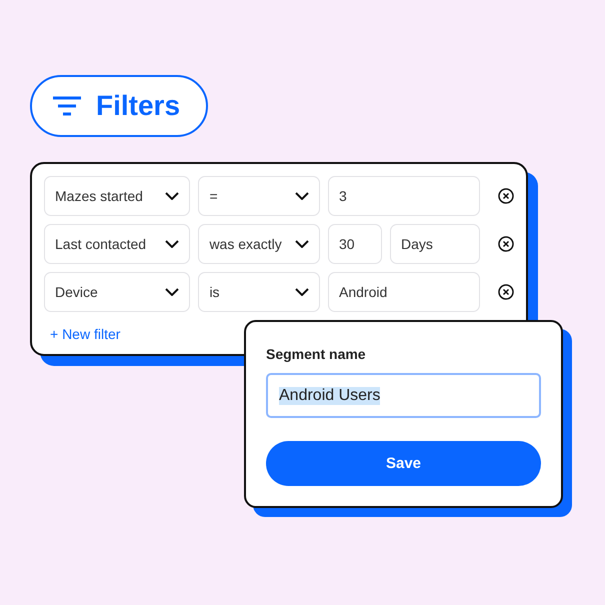 The width and height of the screenshot is (605, 605). Describe the element at coordinates (403, 395) in the screenshot. I see `segment-name-field: Android Users` at that location.